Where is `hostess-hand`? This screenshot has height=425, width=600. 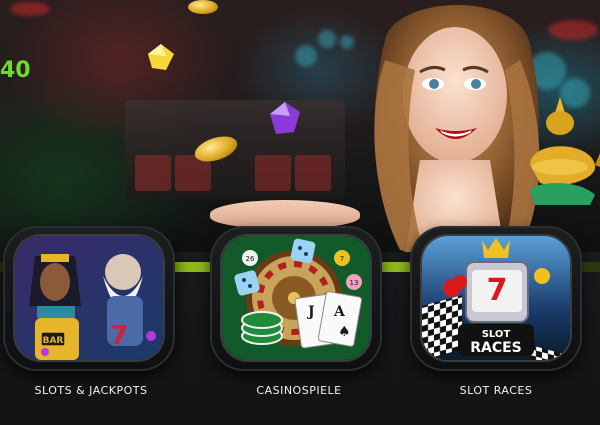 hostess-hand is located at coordinates (285, 214).